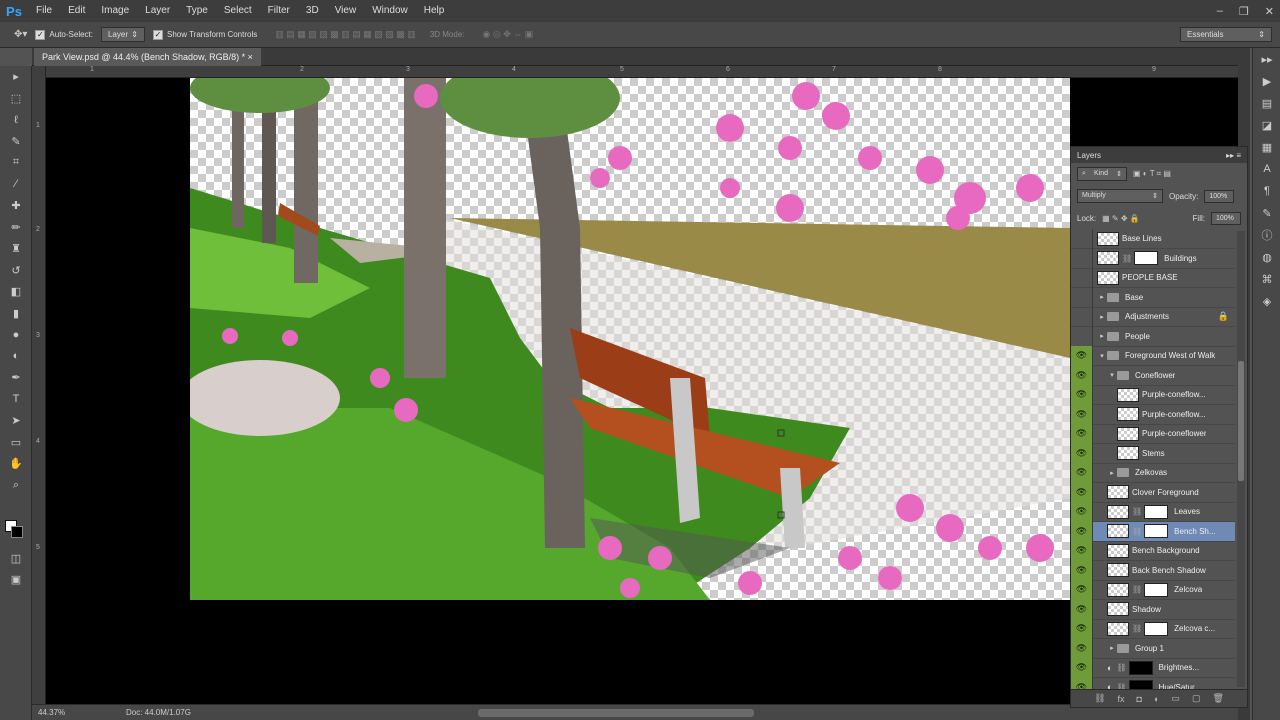 The image size is (1280, 720). What do you see at coordinates (1102, 356) in the screenshot?
I see `expand-arrow-icon: ▾` at bounding box center [1102, 356].